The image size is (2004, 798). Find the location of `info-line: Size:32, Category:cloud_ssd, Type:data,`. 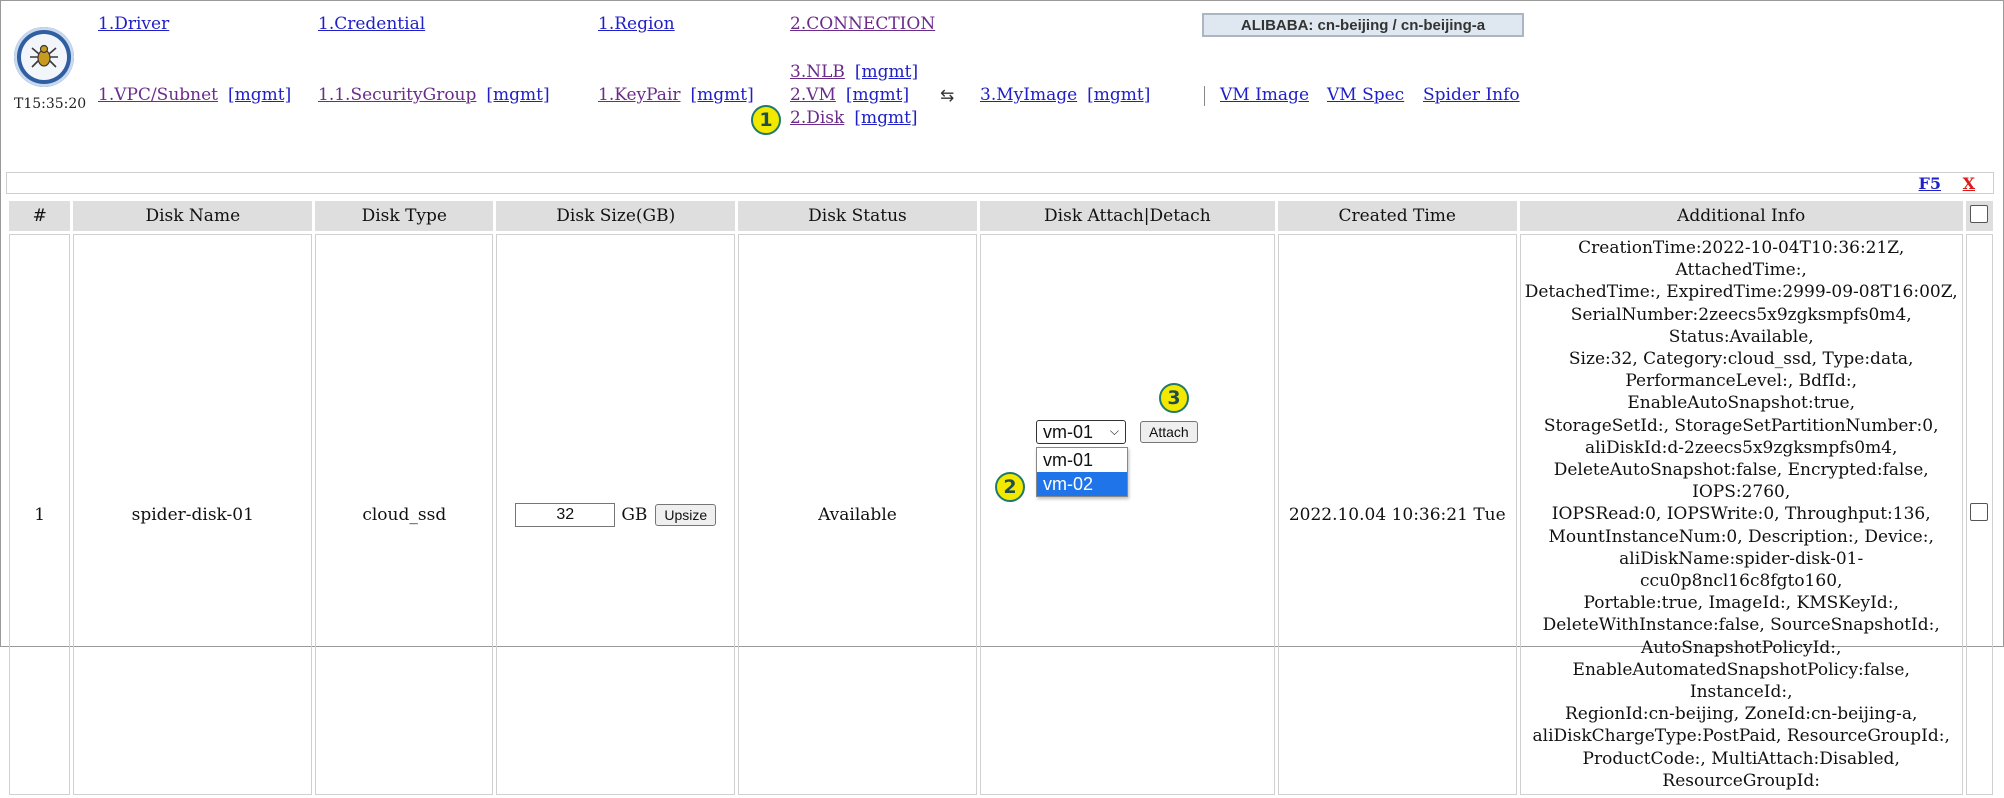

info-line: Size:32, Category:cloud_ssd, Type:data, is located at coordinates (1741, 359).